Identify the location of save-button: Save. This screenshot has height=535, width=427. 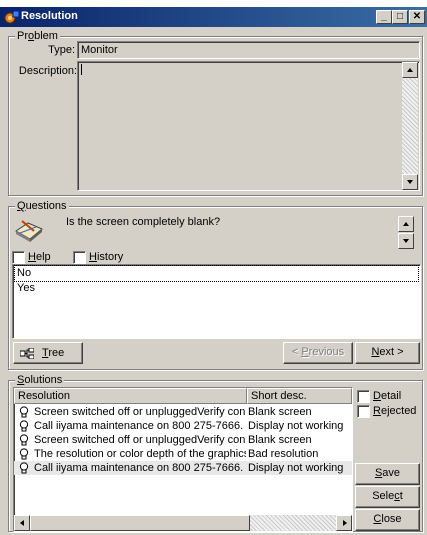
(387, 474).